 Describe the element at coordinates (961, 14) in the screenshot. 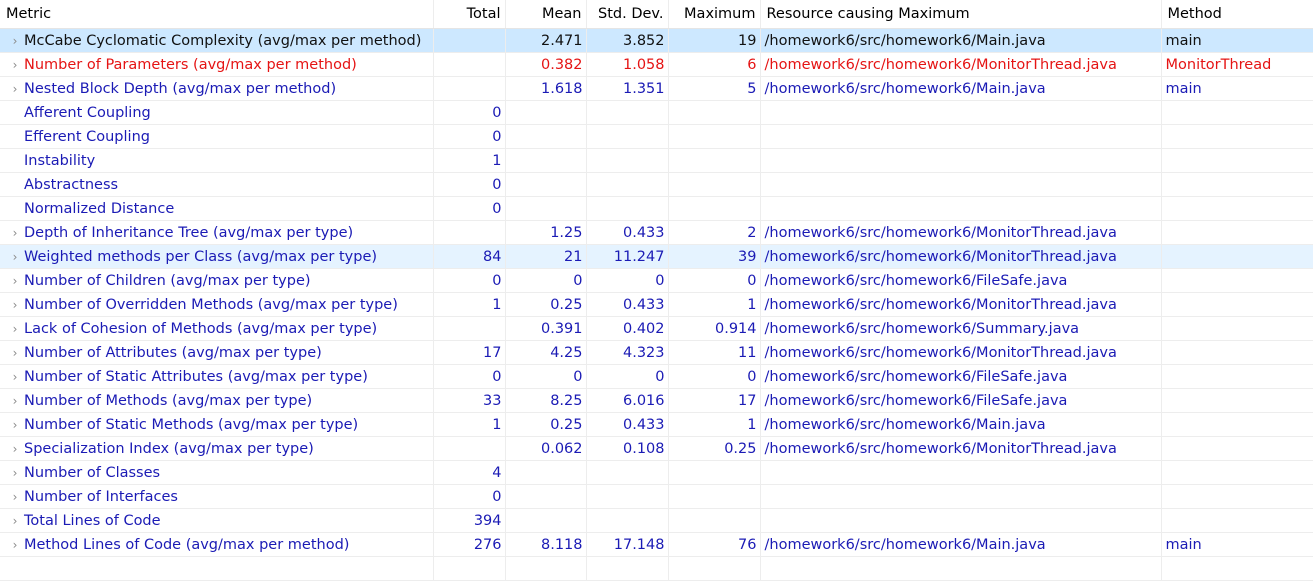

I see `column-header-resource: Resource causing Maximum` at that location.